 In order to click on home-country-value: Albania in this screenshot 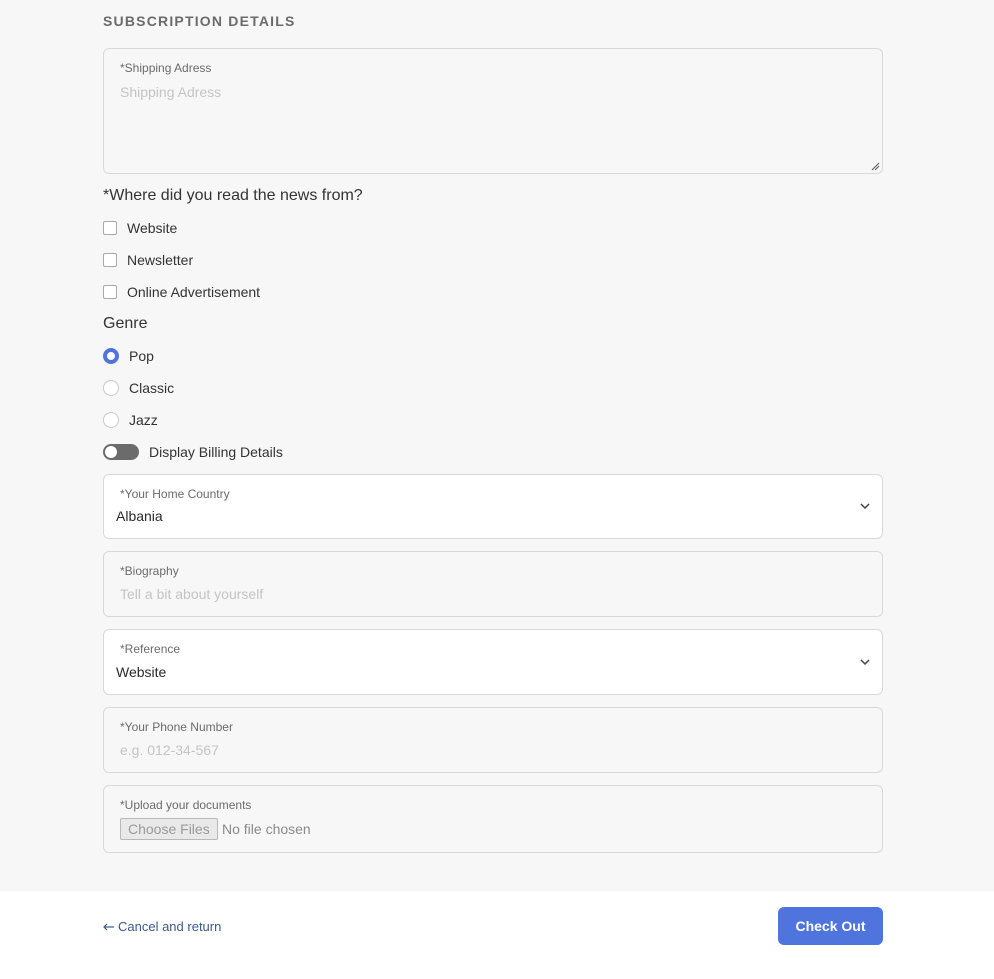, I will do `click(139, 516)`.